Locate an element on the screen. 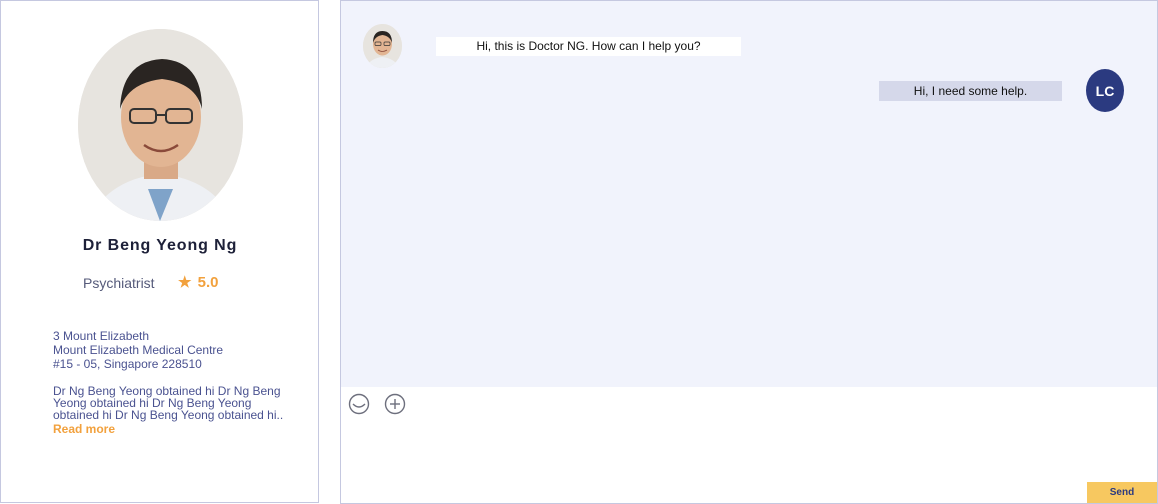  doctor-specialty: Psychiatrist is located at coordinates (119, 283).